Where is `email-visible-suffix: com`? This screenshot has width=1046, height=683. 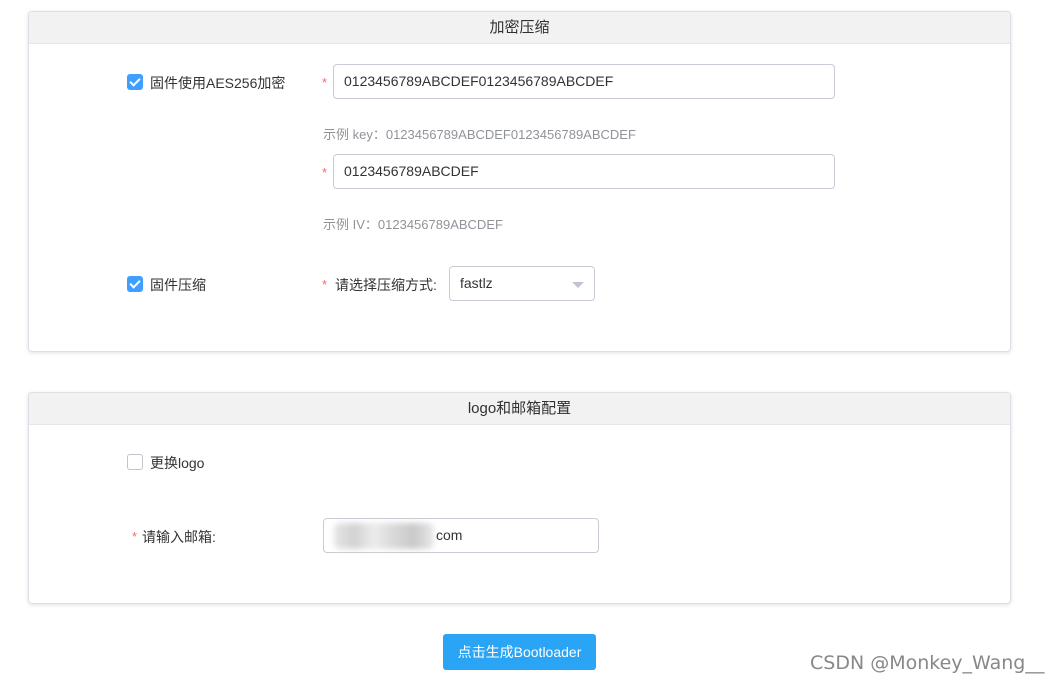 email-visible-suffix: com is located at coordinates (449, 535).